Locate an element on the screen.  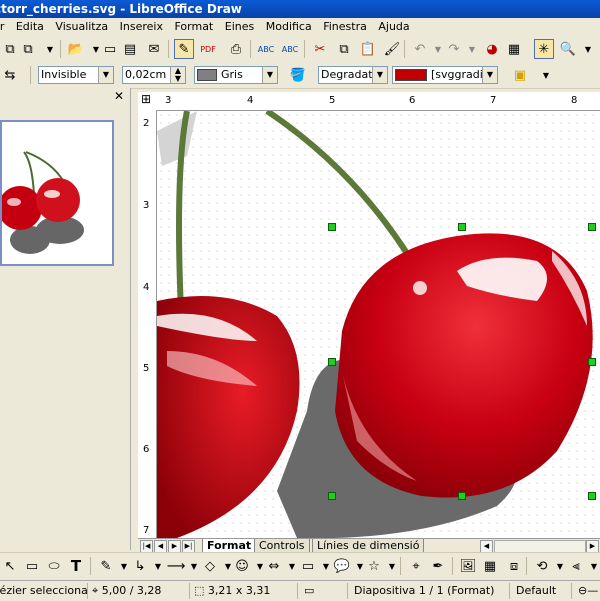
v-ruler-tick: 6 is located at coordinates (146, 449).